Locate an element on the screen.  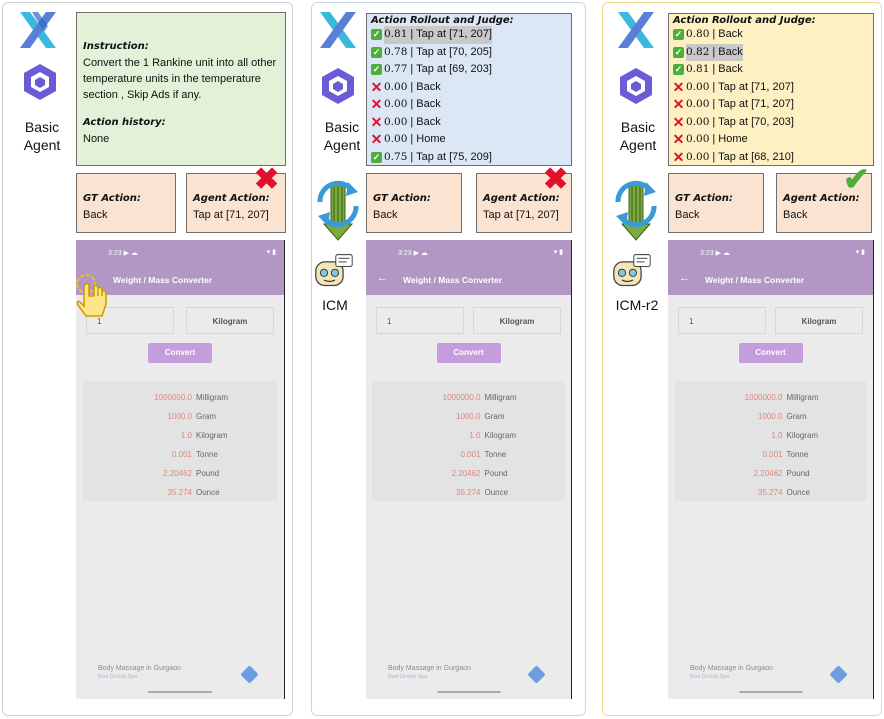
input-row: 1 Kilogram is located at coordinates (770, 321).